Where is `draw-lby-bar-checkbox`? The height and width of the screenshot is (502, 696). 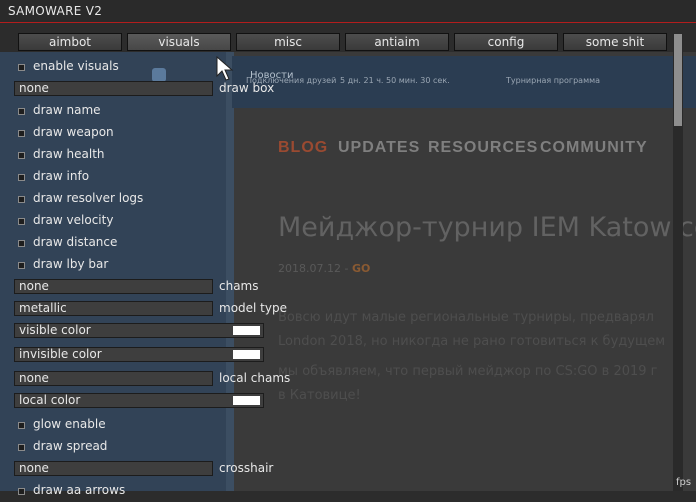 draw-lby-bar-checkbox is located at coordinates (21, 265).